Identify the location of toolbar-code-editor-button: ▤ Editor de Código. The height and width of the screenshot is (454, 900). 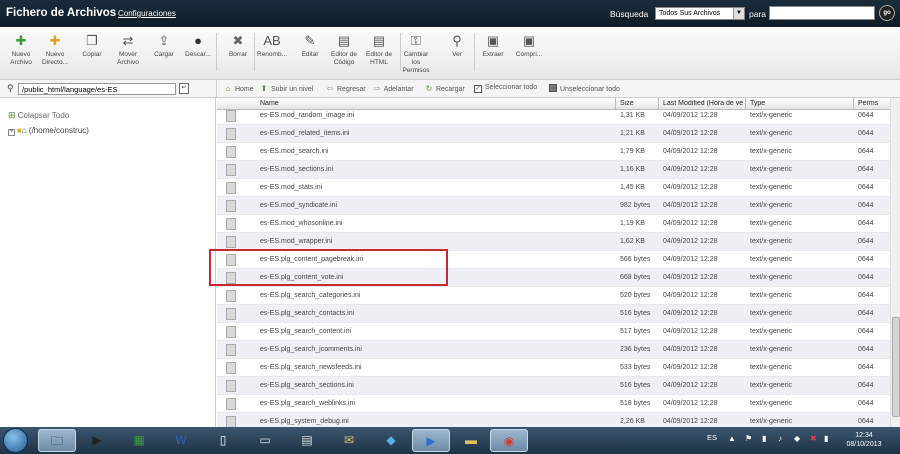
(344, 50).